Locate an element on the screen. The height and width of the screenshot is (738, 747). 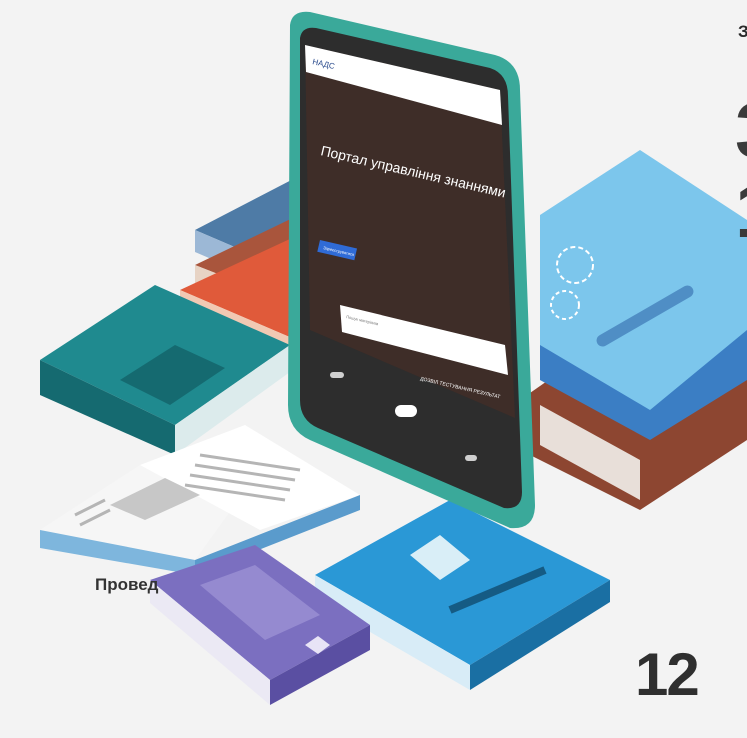
big-char-1: 3 is located at coordinates (741, 130).